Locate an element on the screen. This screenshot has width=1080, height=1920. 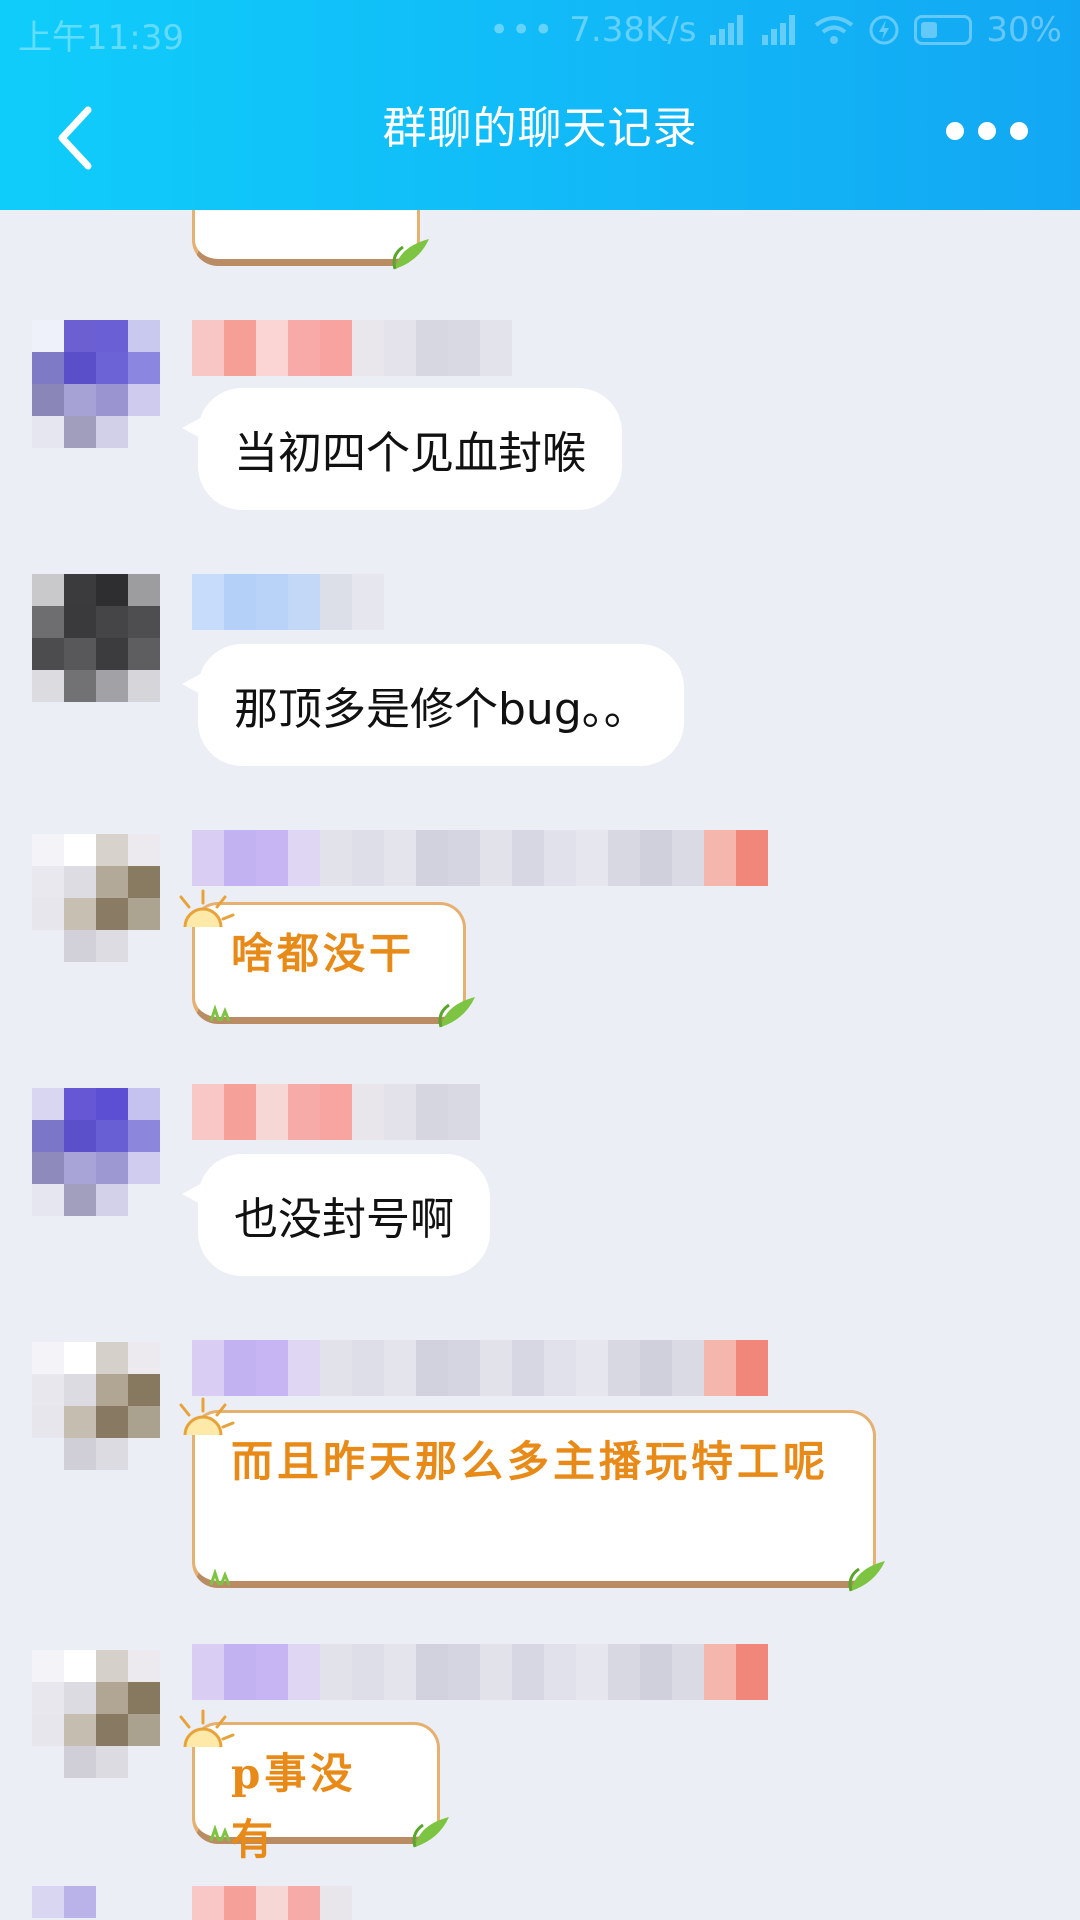
message-bubble: 当初四个见血封喉 is located at coordinates (402, 449).